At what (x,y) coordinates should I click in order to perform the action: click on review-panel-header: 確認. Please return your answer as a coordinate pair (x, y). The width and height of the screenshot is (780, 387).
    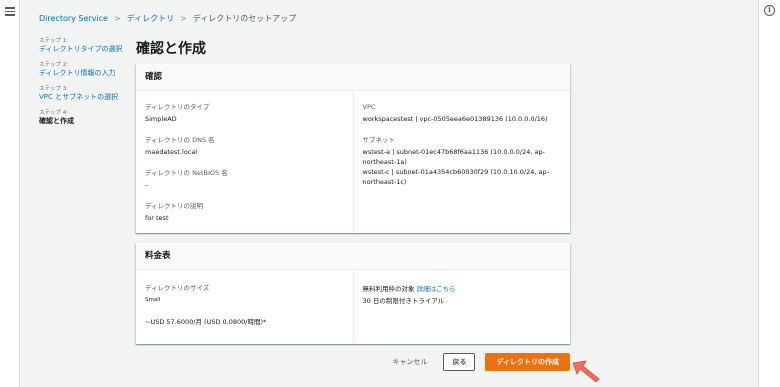
    Looking at the image, I should click on (353, 77).